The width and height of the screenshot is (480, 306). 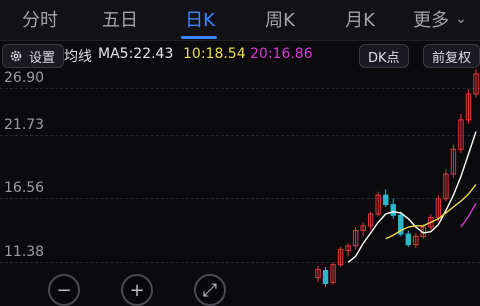 I want to click on tab-weekly-k-label: 周K, so click(x=280, y=20).